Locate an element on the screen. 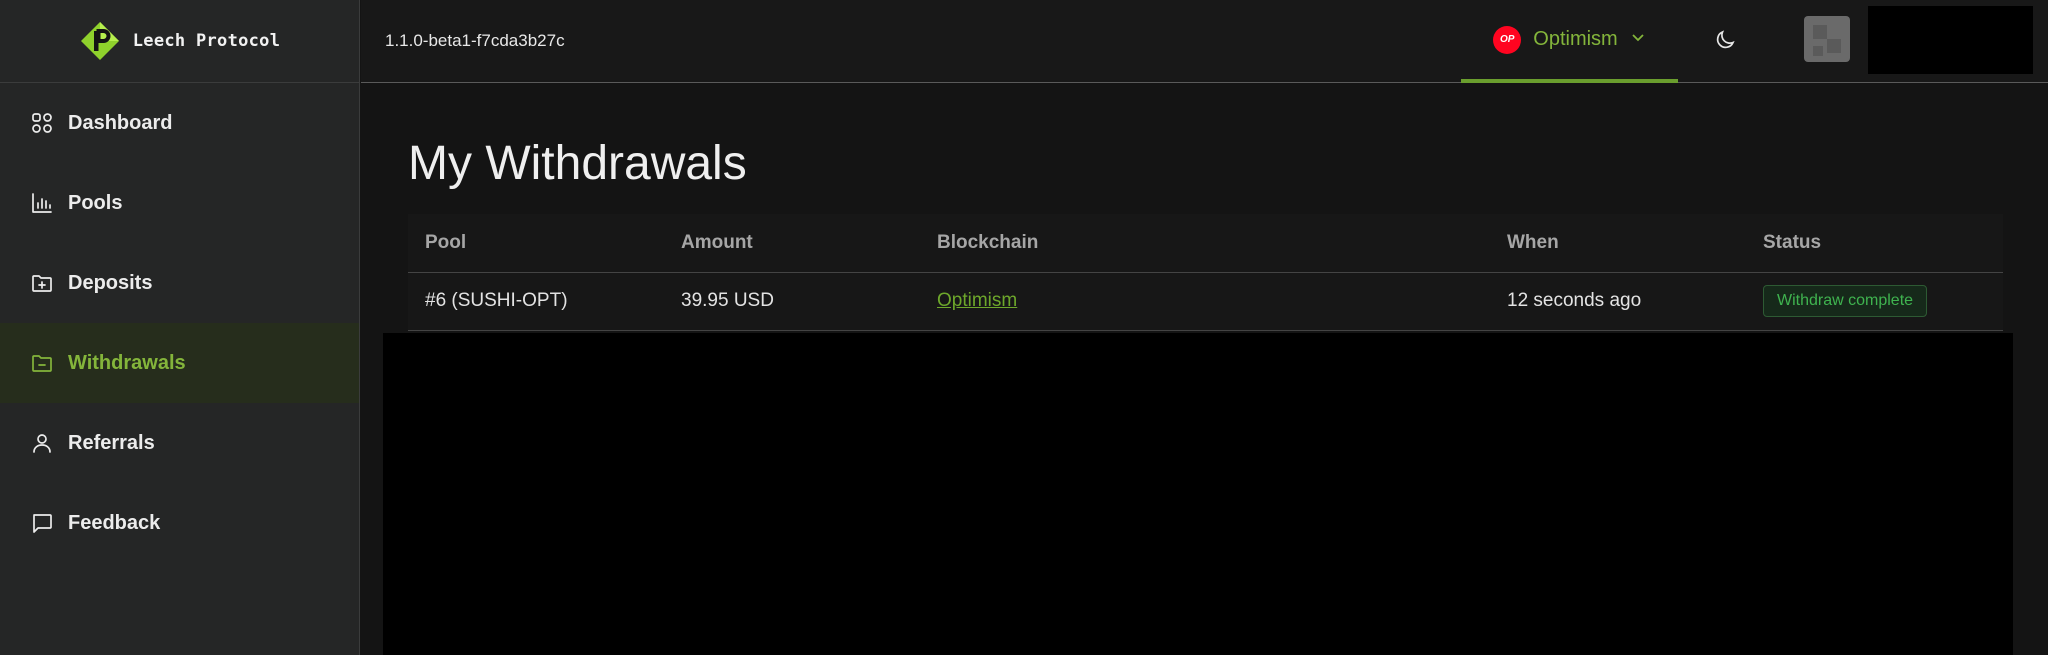 This screenshot has width=2048, height=655. page-title: My Withdrawals is located at coordinates (577, 163).